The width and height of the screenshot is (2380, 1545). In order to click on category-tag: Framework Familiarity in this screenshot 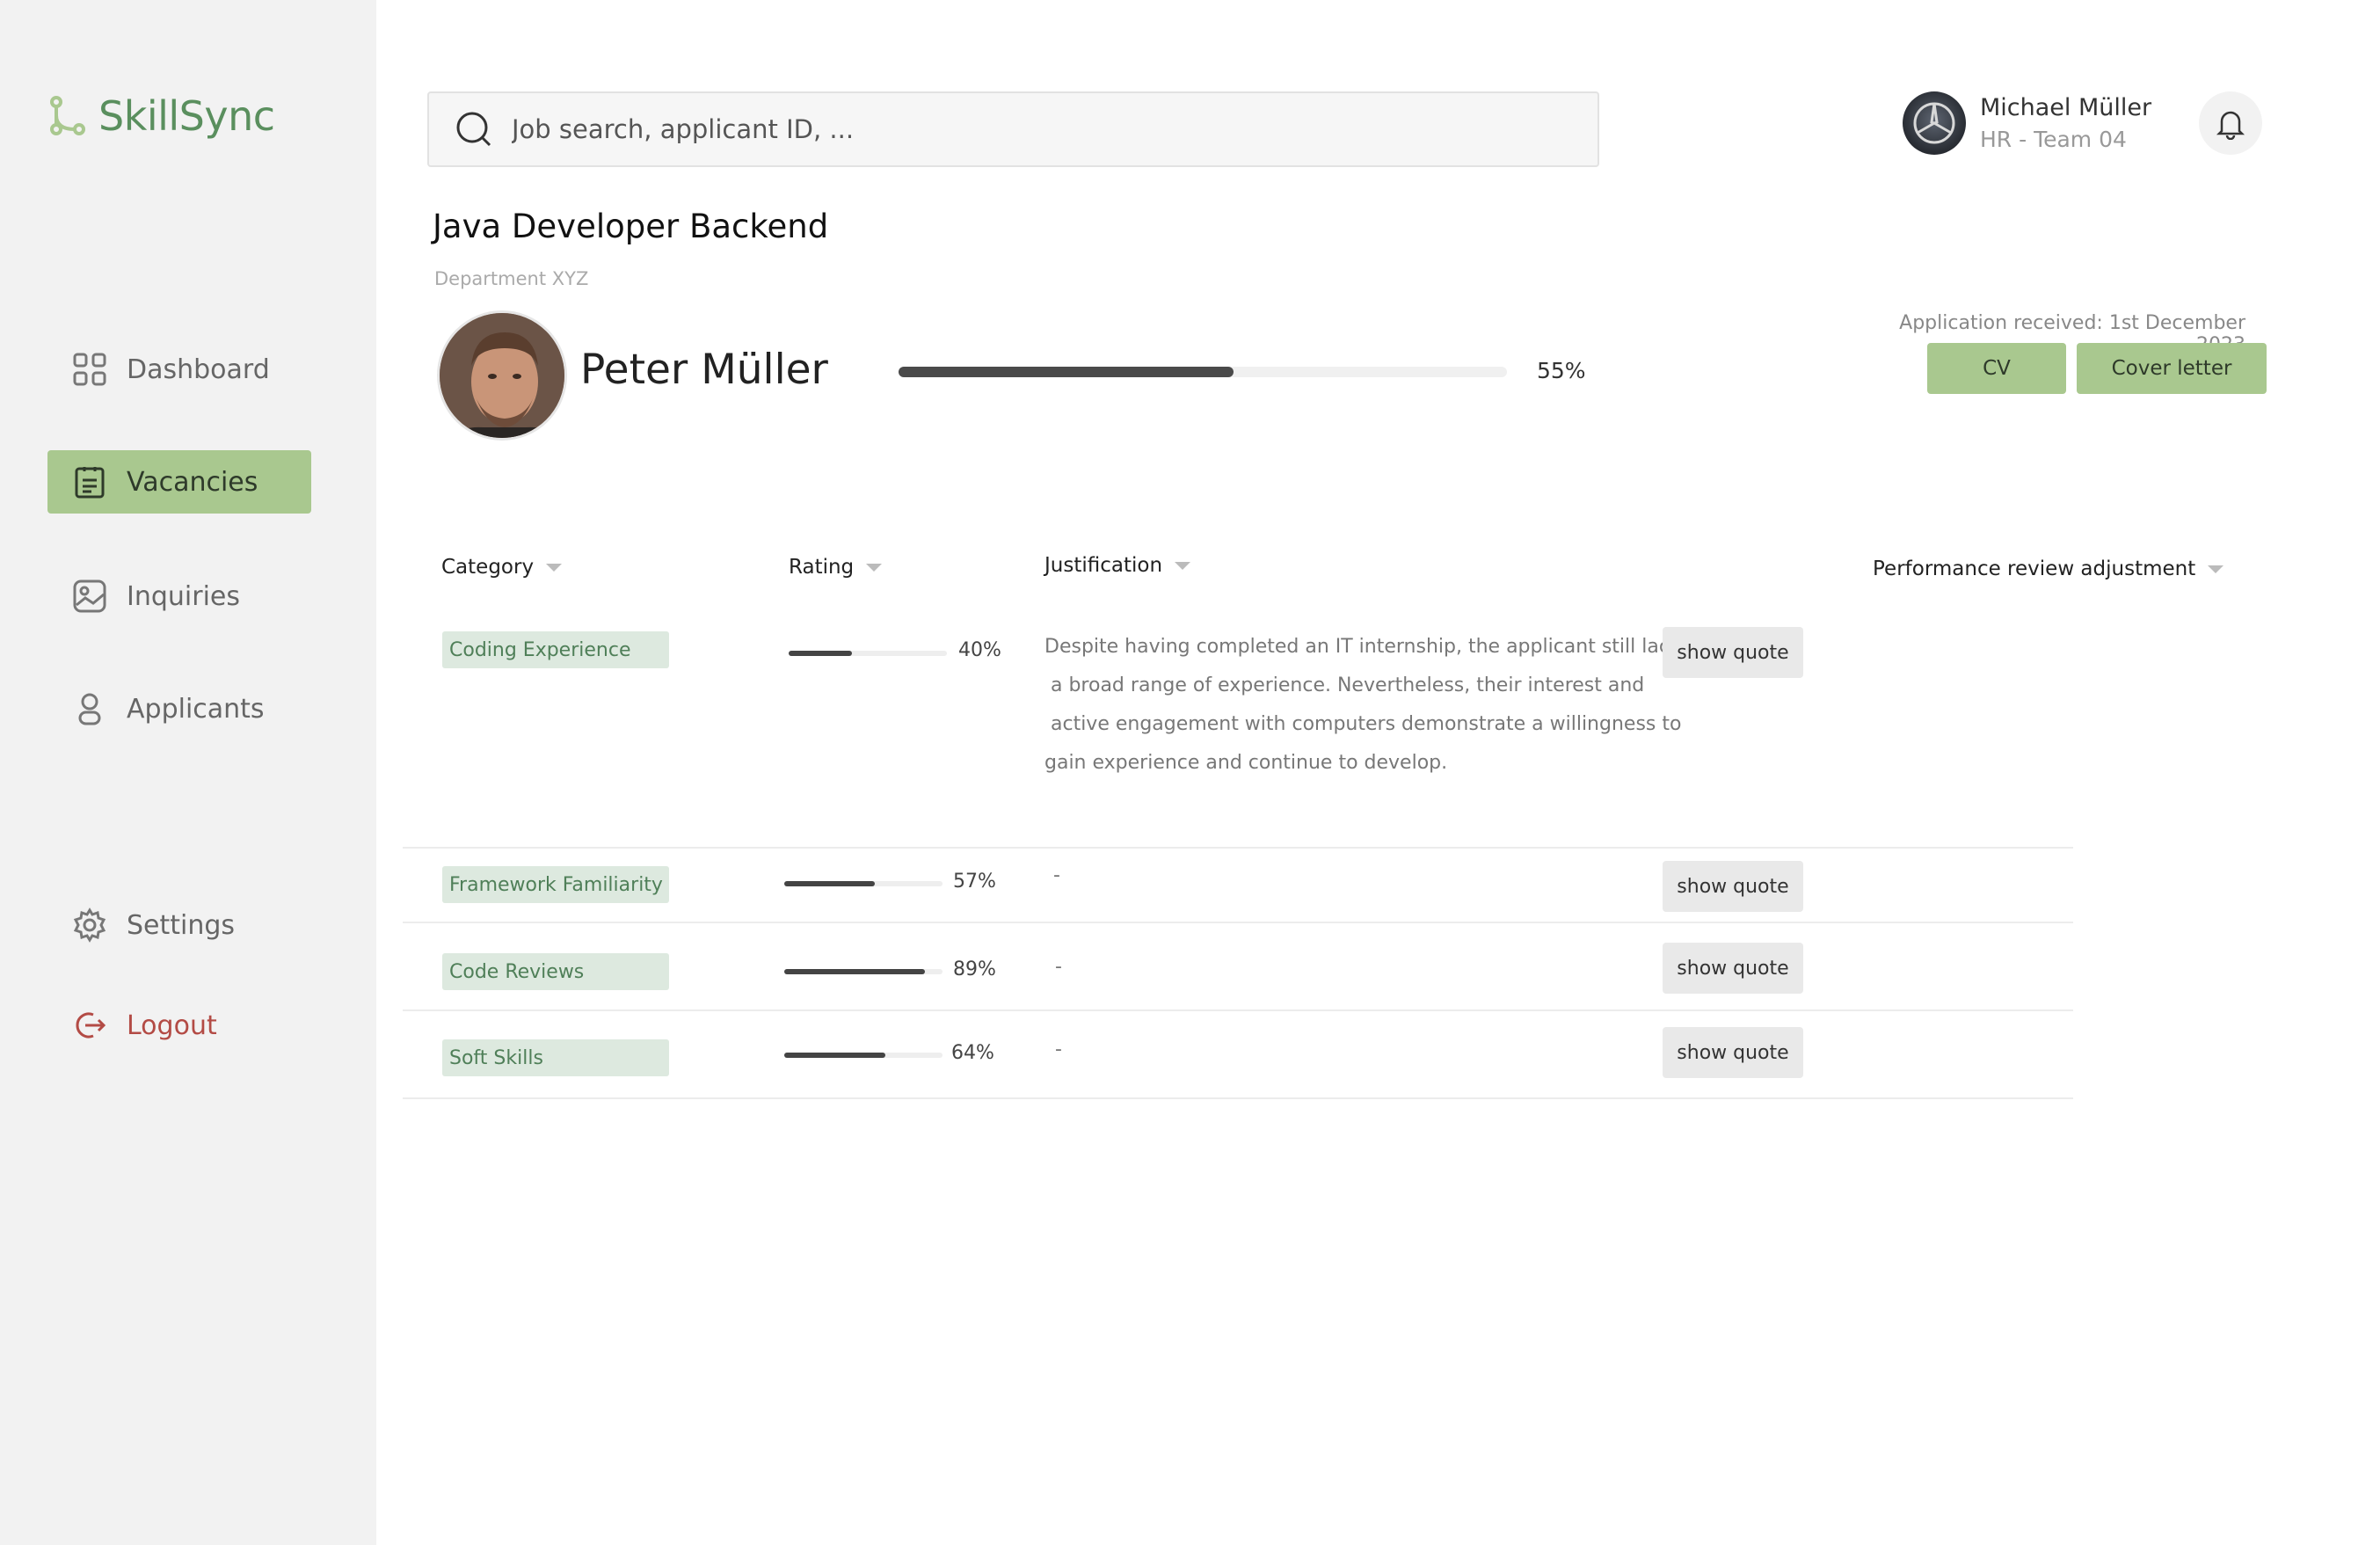, I will do `click(555, 884)`.